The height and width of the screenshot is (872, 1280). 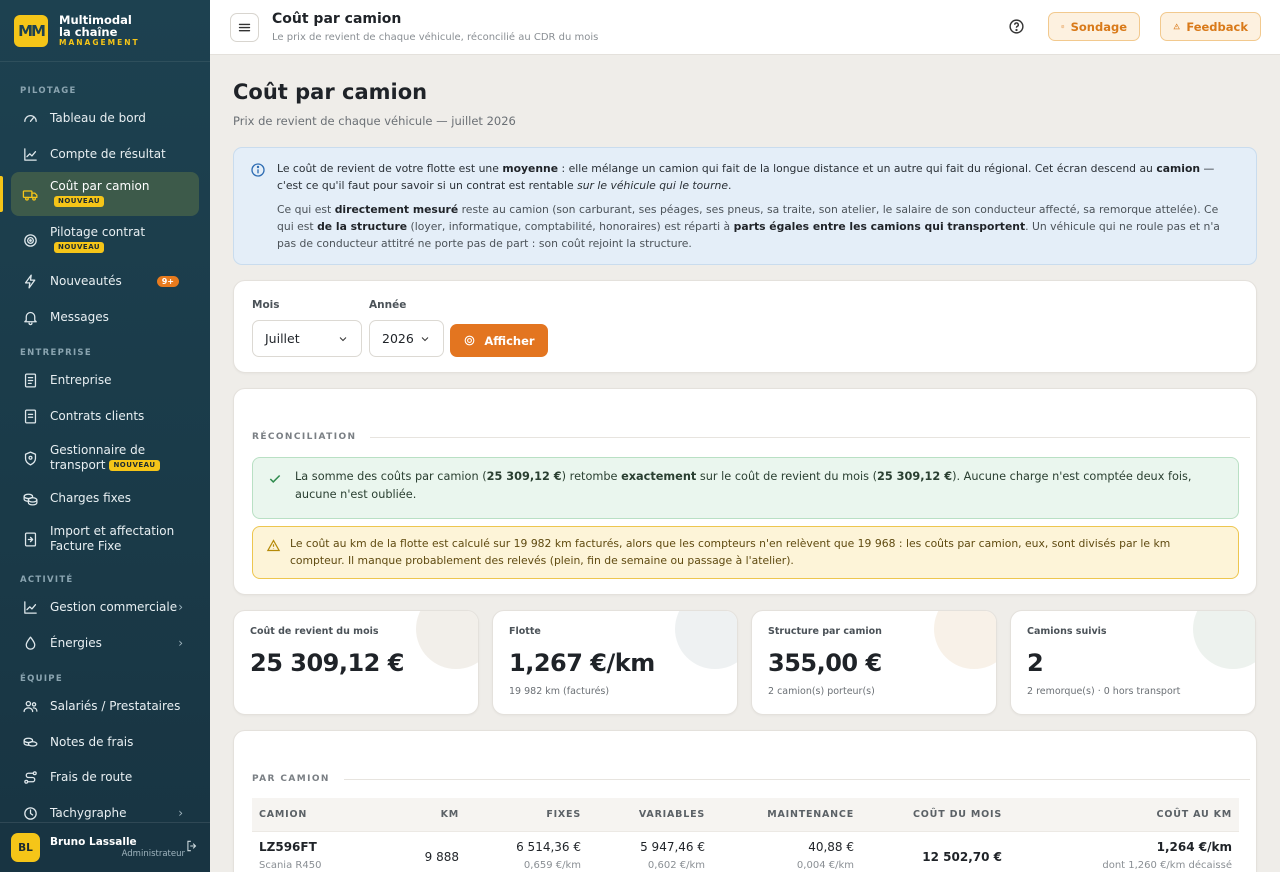 What do you see at coordinates (244, 27) in the screenshot?
I see `menu-button` at bounding box center [244, 27].